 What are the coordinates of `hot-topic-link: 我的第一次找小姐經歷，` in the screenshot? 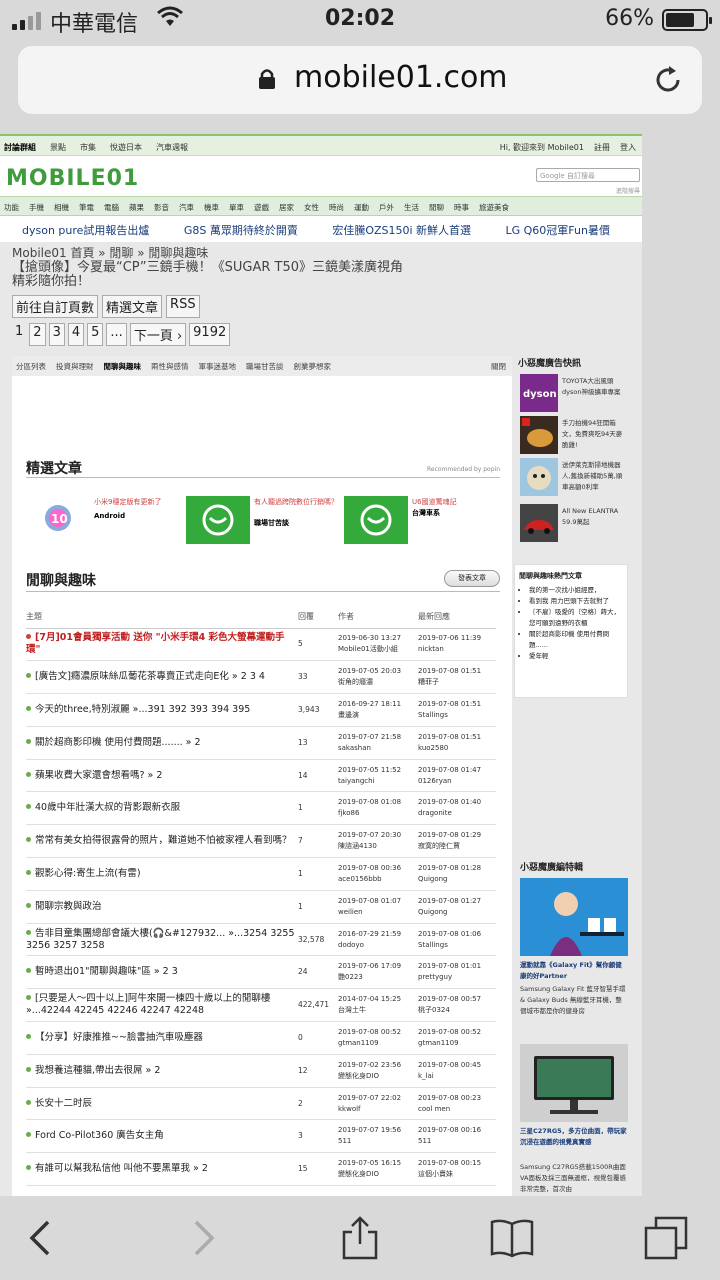 It's located at (576, 590).